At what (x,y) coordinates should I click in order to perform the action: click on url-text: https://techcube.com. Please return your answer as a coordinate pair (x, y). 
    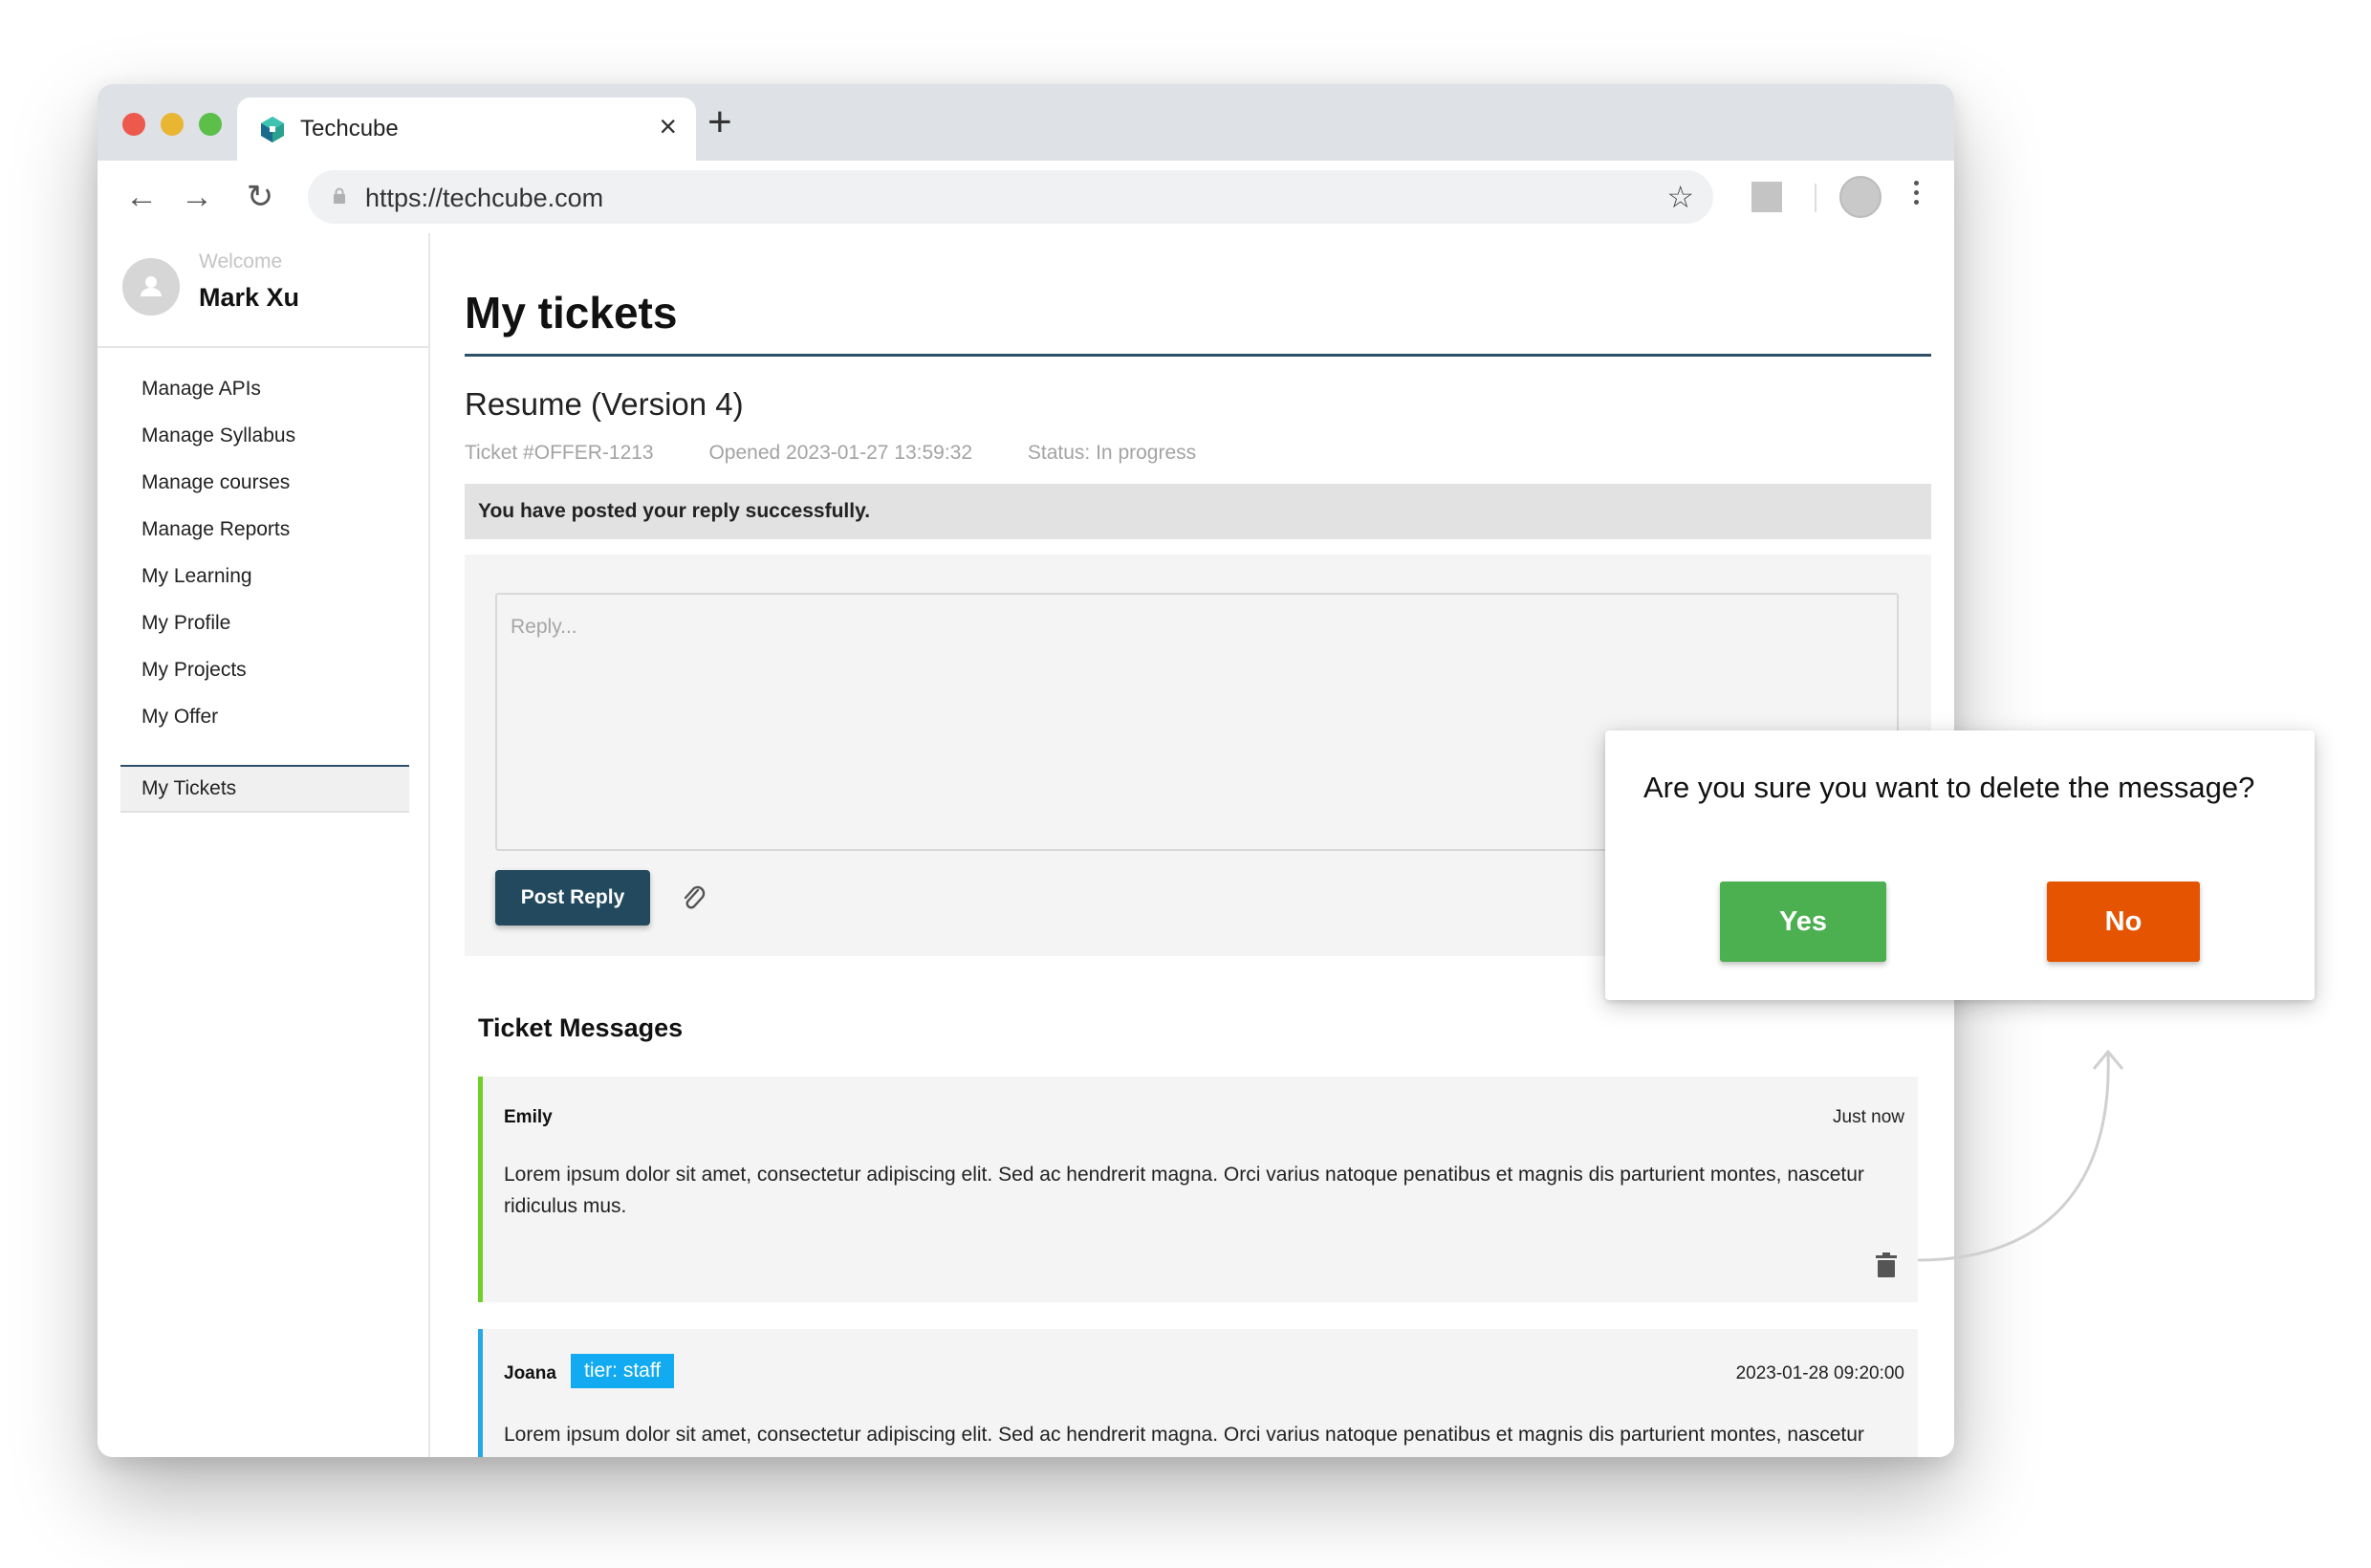
    Looking at the image, I should click on (484, 198).